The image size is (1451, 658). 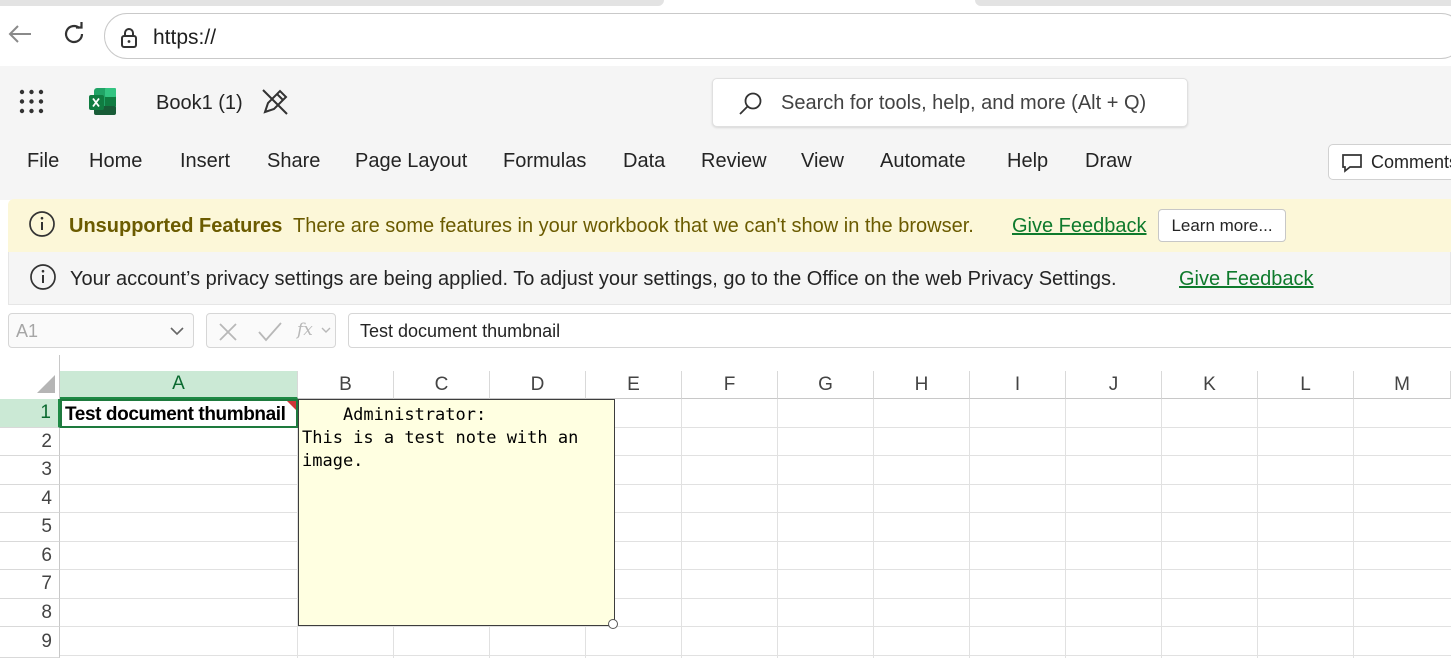 I want to click on row-header-6: 6, so click(x=30, y=556).